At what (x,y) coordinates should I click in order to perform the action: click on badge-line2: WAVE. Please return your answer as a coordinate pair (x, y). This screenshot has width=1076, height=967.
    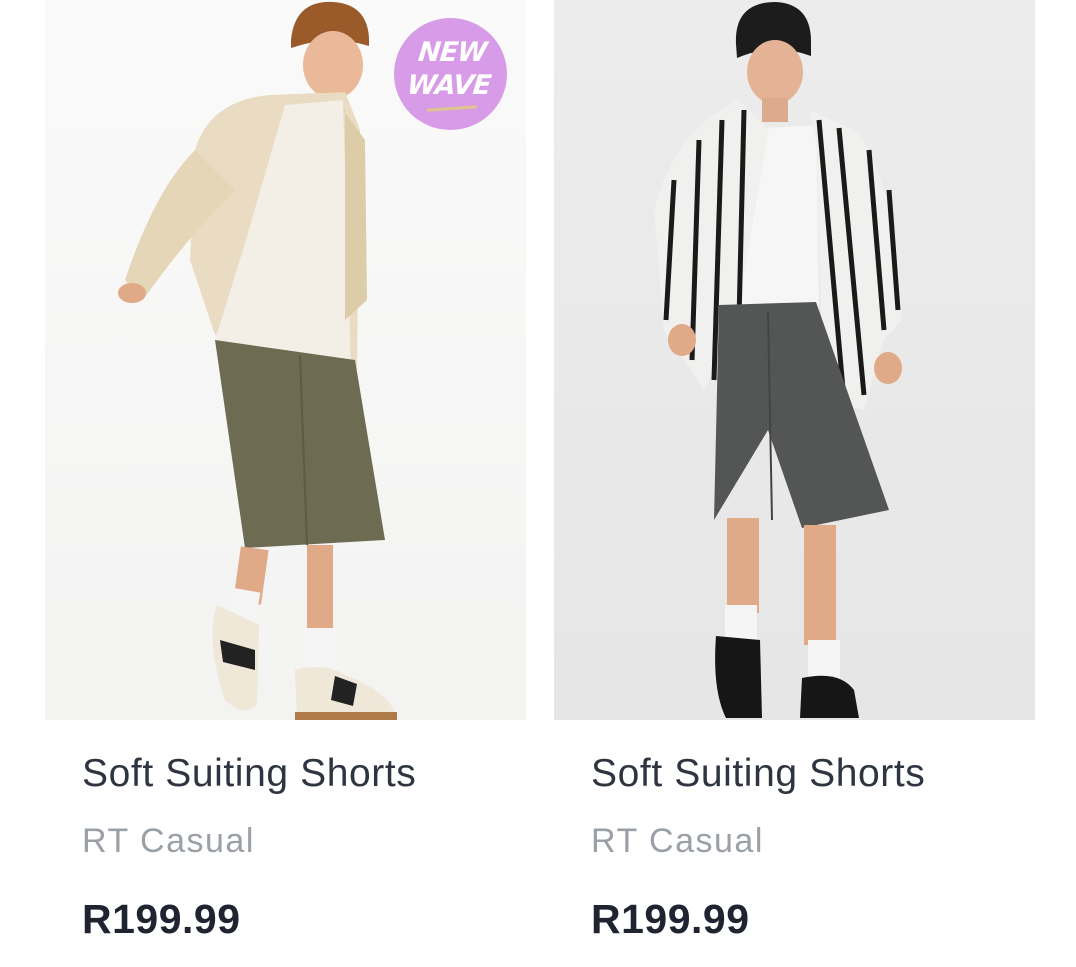
    Looking at the image, I should click on (449, 85).